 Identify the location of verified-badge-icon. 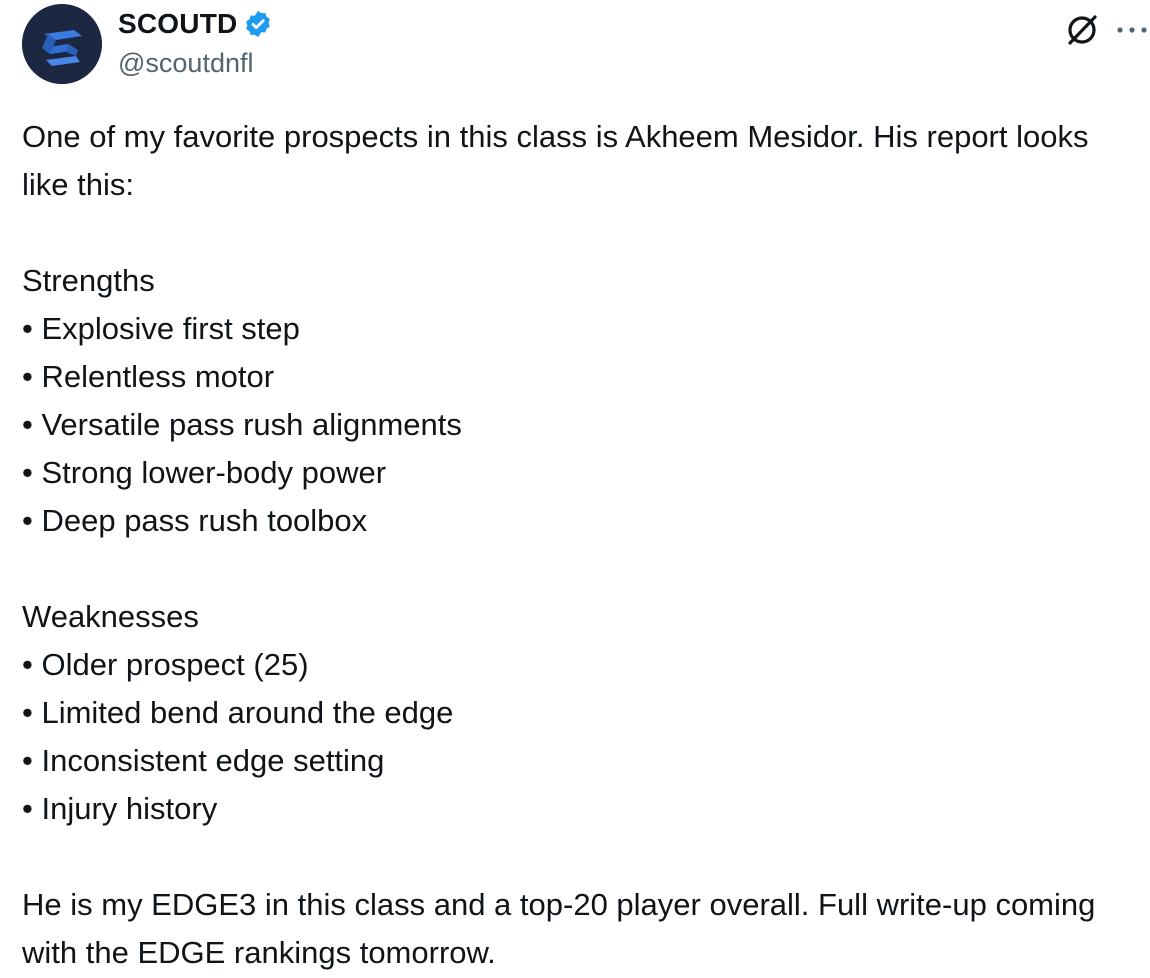
(258, 24).